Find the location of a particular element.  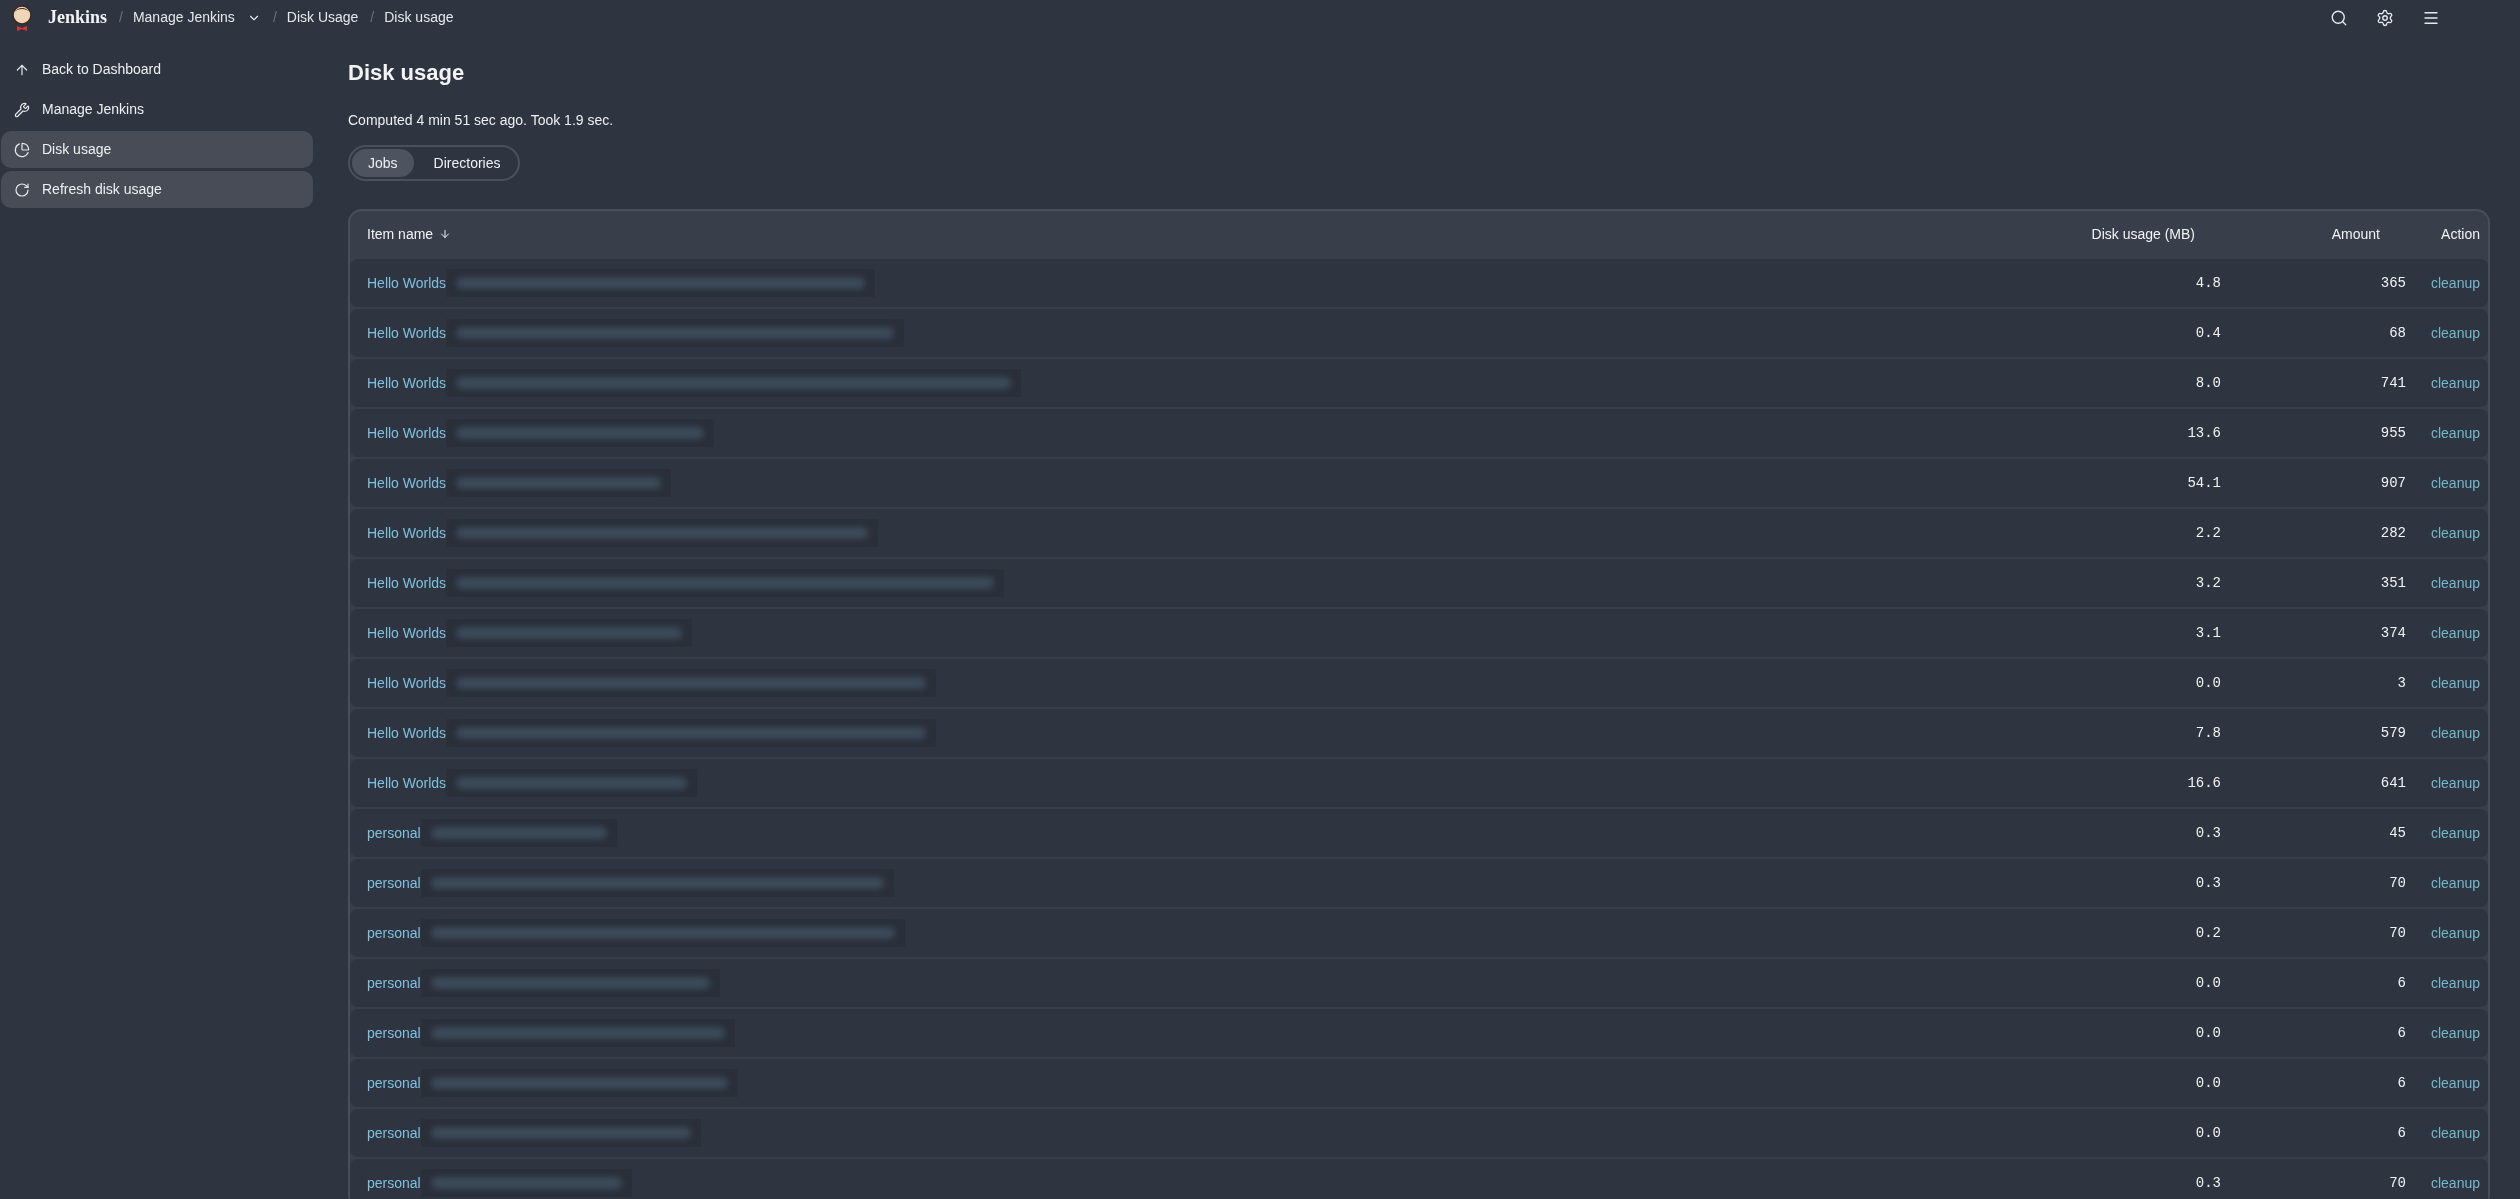

disk-usage-cell-text: 13.6 is located at coordinates (2204, 433).